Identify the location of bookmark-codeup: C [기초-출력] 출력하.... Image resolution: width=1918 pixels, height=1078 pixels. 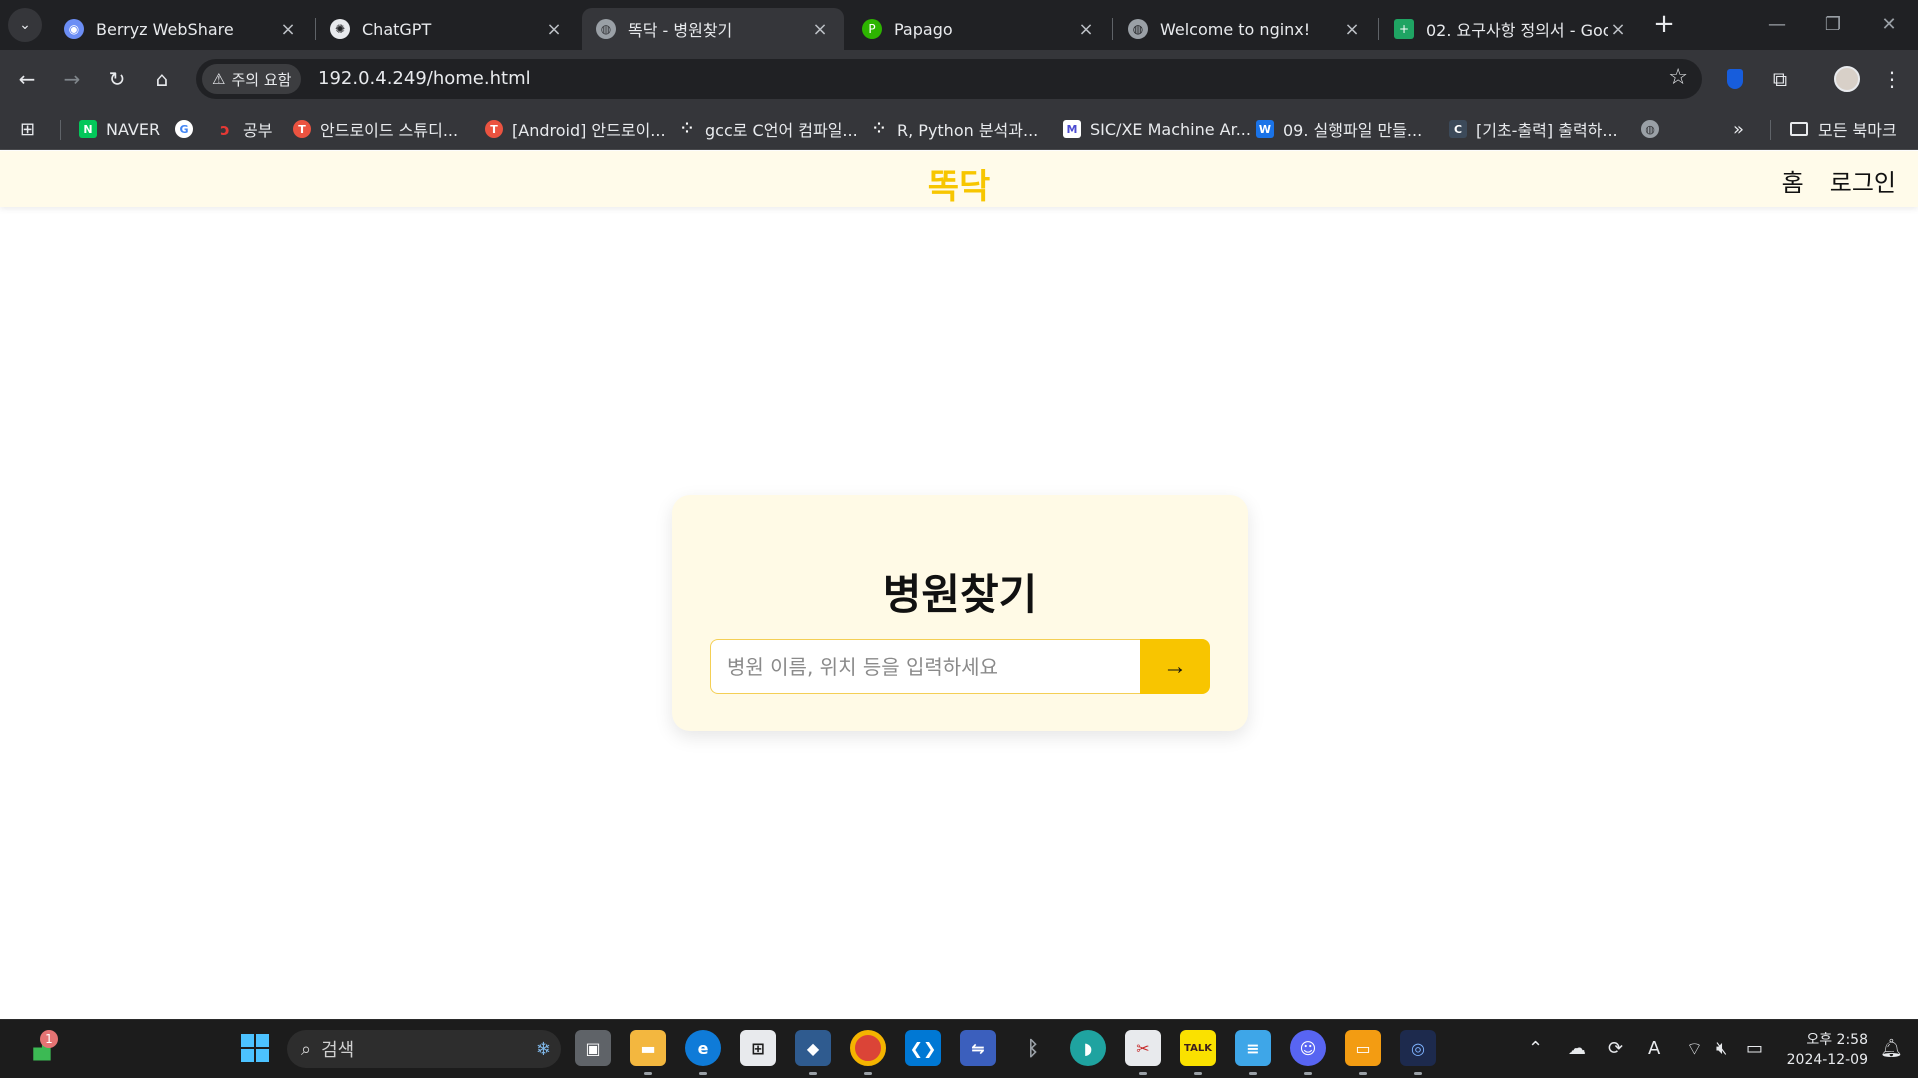
(1533, 129).